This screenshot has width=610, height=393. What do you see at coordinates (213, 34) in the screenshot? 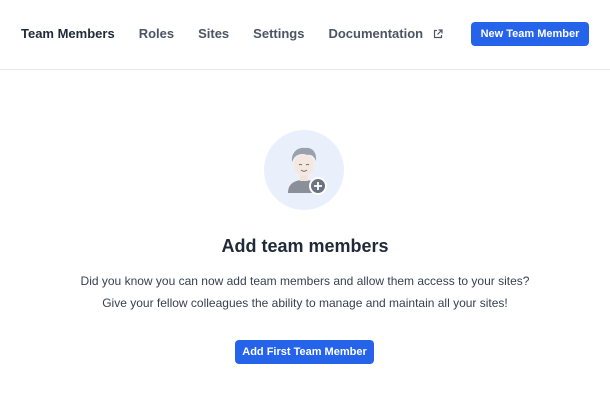
I see `nav-item-sites: Sites` at bounding box center [213, 34].